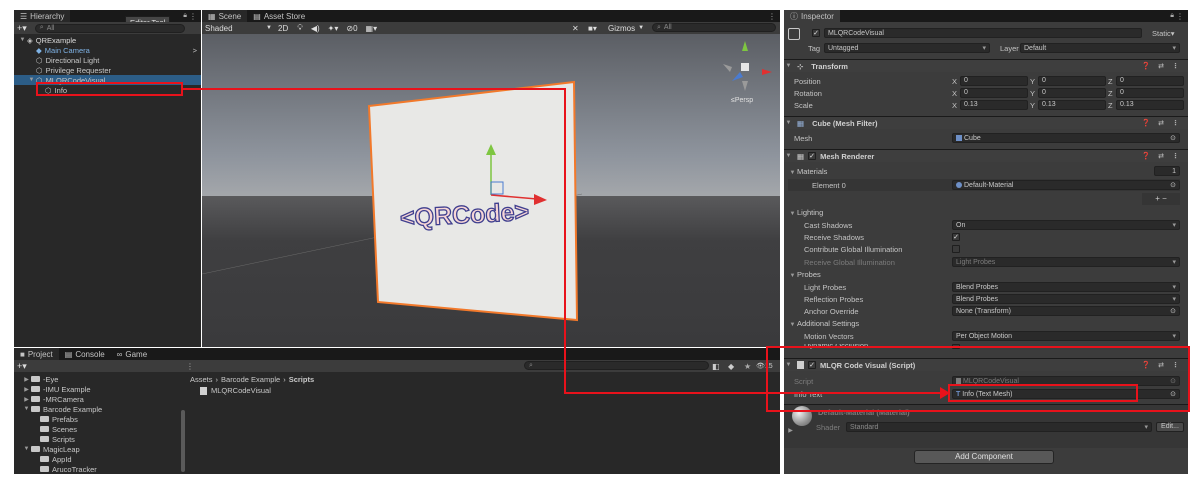 The width and height of the screenshot is (1200, 486). I want to click on audio-icon: ◀), so click(315, 28).